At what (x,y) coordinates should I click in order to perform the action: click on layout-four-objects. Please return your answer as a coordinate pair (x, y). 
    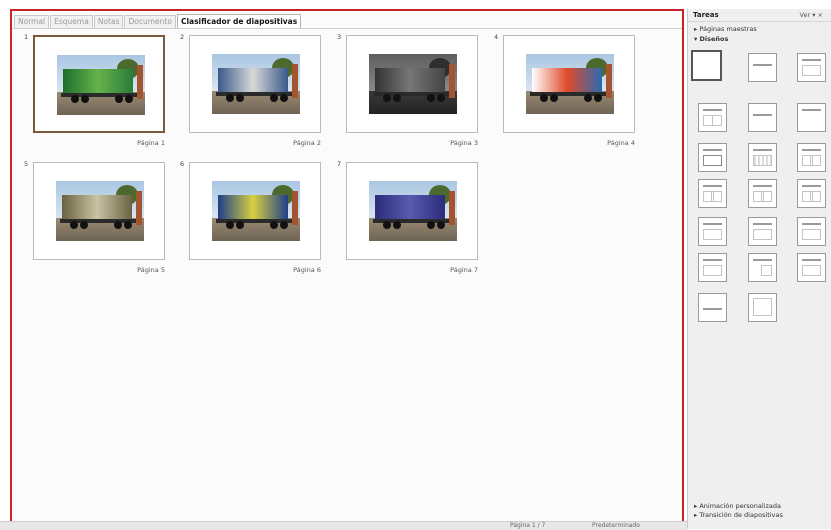
    Looking at the image, I should click on (762, 307).